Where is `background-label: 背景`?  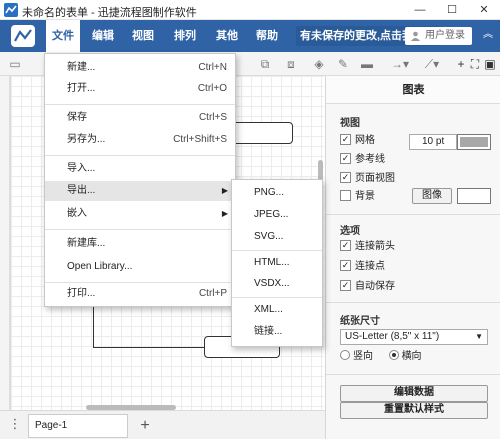 background-label: 背景 is located at coordinates (365, 196).